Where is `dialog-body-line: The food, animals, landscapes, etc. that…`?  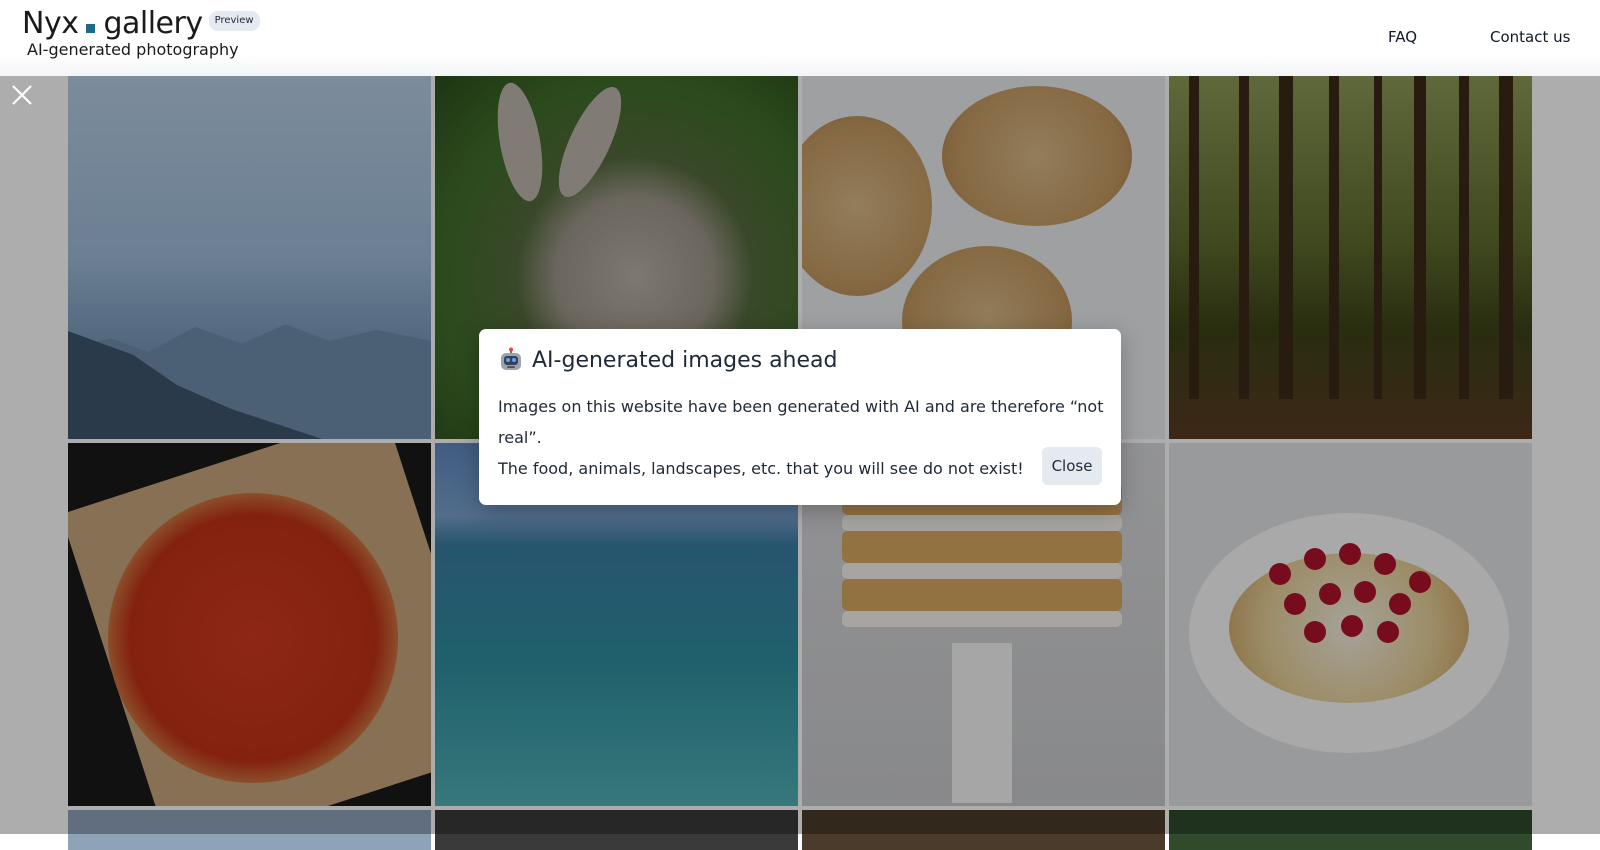
dialog-body-line: The food, animals, landscapes, etc. that… is located at coordinates (761, 468).